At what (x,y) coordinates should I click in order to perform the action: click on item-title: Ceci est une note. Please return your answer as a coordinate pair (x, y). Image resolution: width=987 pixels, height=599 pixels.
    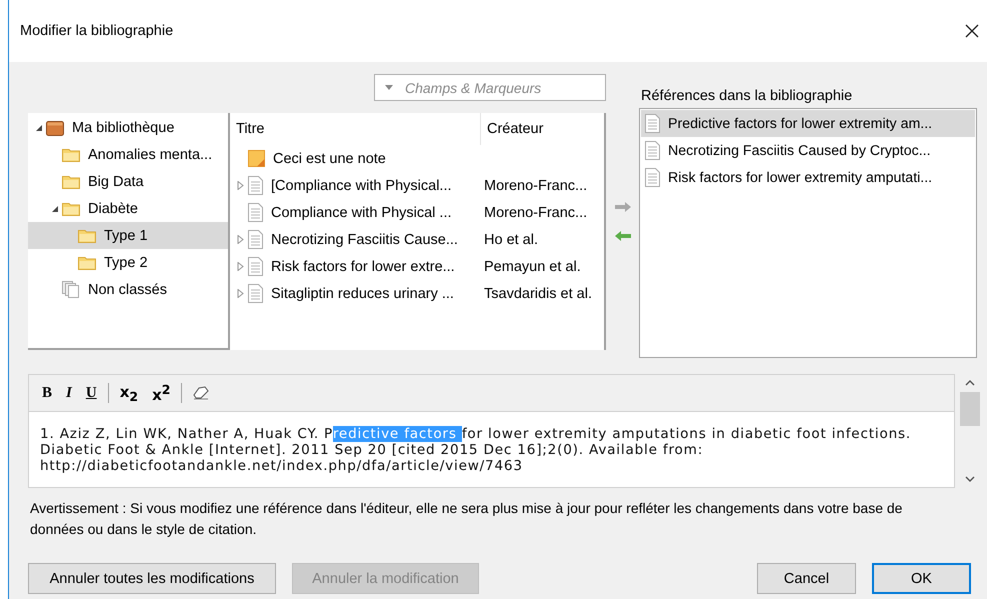
    Looking at the image, I should click on (329, 158).